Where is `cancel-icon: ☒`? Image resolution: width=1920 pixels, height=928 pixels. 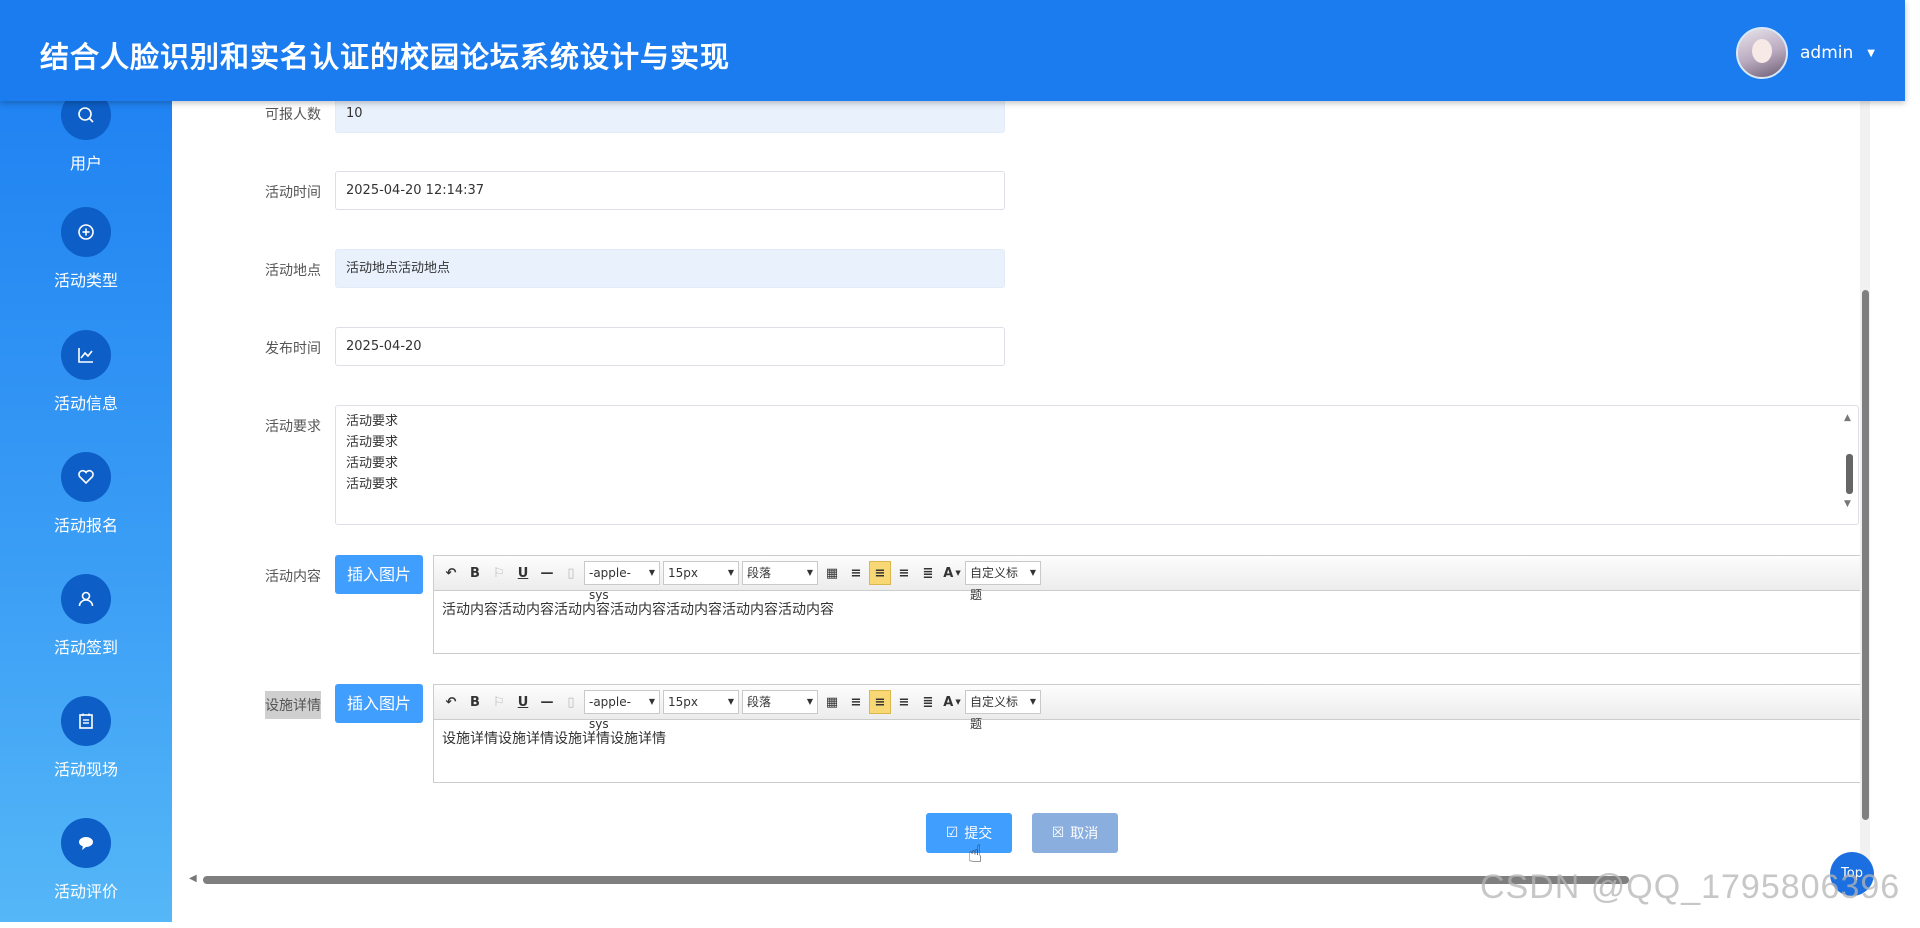
cancel-icon: ☒ is located at coordinates (1058, 833).